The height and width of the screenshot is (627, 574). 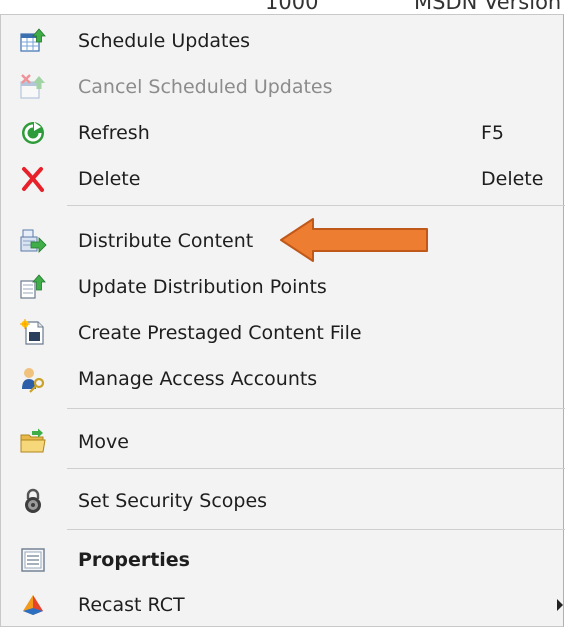 I want to click on delete-icon, so click(x=33, y=179).